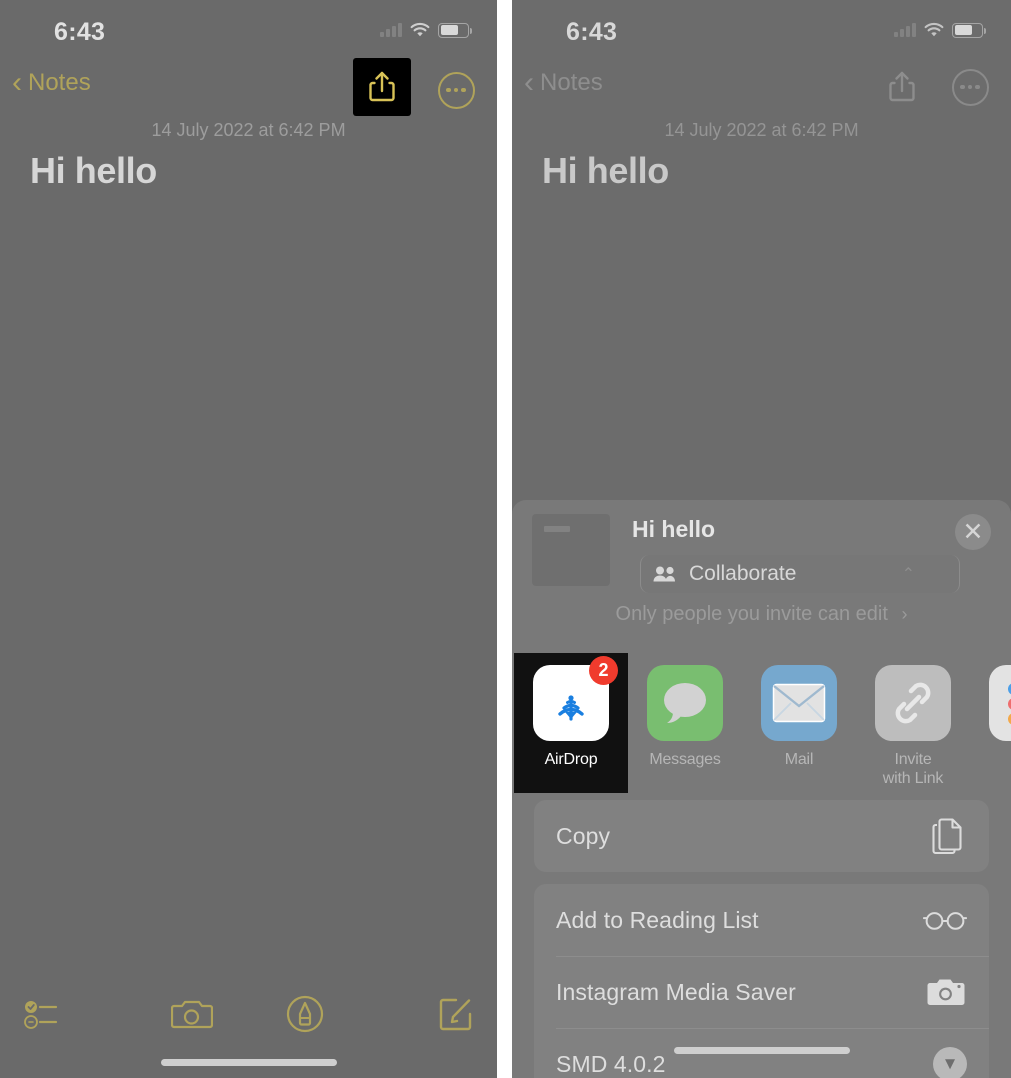  I want to click on action-label: Add to Reading List, so click(657, 919).